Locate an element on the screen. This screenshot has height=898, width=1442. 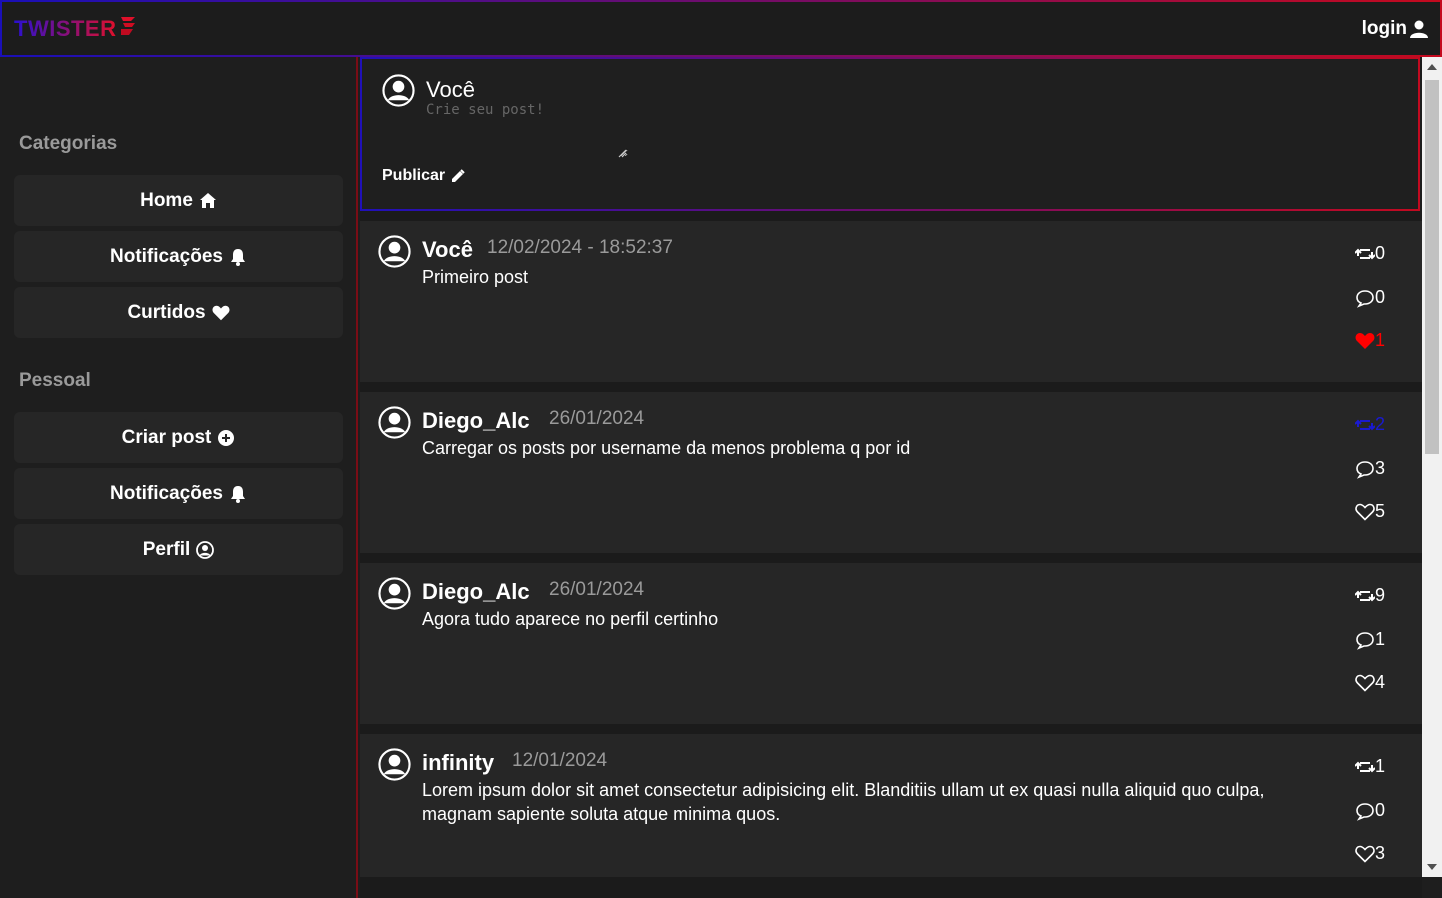
retweet-button: 0 is located at coordinates (1370, 253).